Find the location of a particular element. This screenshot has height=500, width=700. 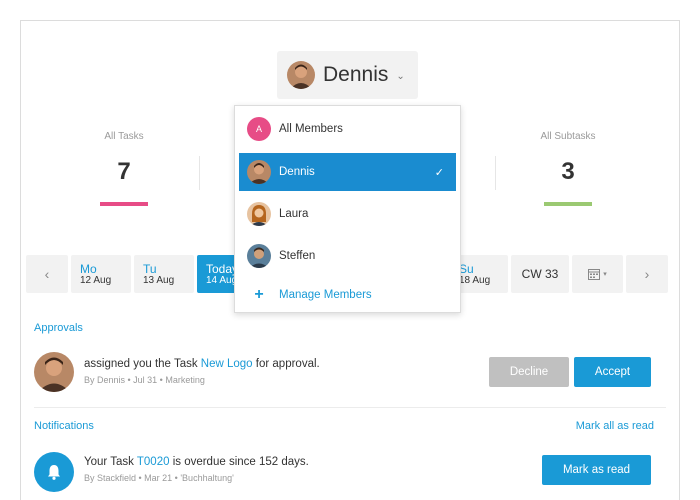

notification-meta: By Stackfield • Mar 21 • 'Buchhaltung' is located at coordinates (159, 478).